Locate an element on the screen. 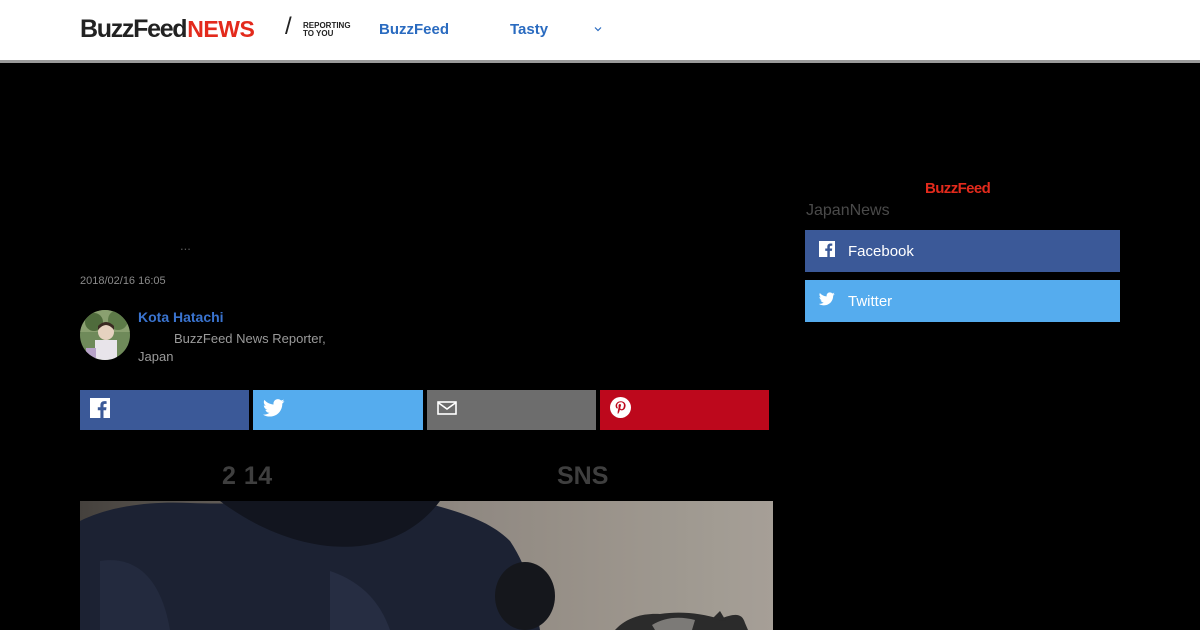 The height and width of the screenshot is (630, 1200). logo-tagline-line2: TO YOU is located at coordinates (318, 33).